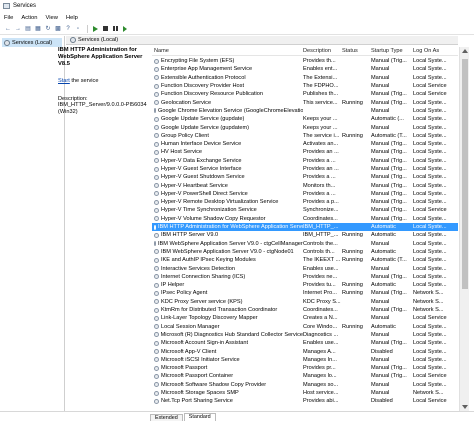 Image resolution: width=474 pixels, height=421 pixels. What do you see at coordinates (209, 318) in the screenshot?
I see `service-name: Link-Layer Topology Discovery Mapper` at bounding box center [209, 318].